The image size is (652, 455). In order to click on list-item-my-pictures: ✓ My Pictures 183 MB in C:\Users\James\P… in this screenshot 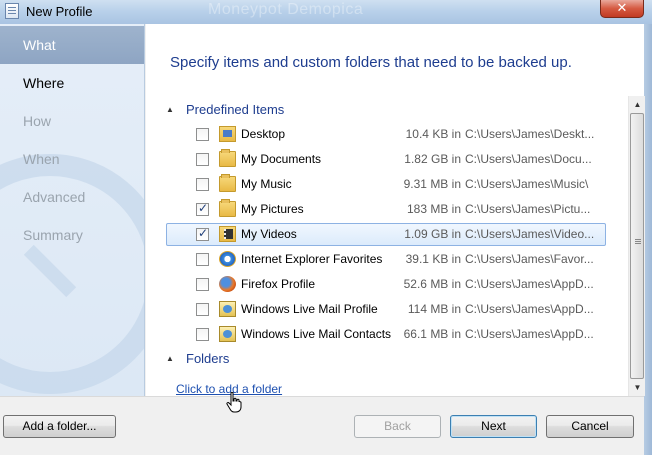, I will do `click(386, 209)`.